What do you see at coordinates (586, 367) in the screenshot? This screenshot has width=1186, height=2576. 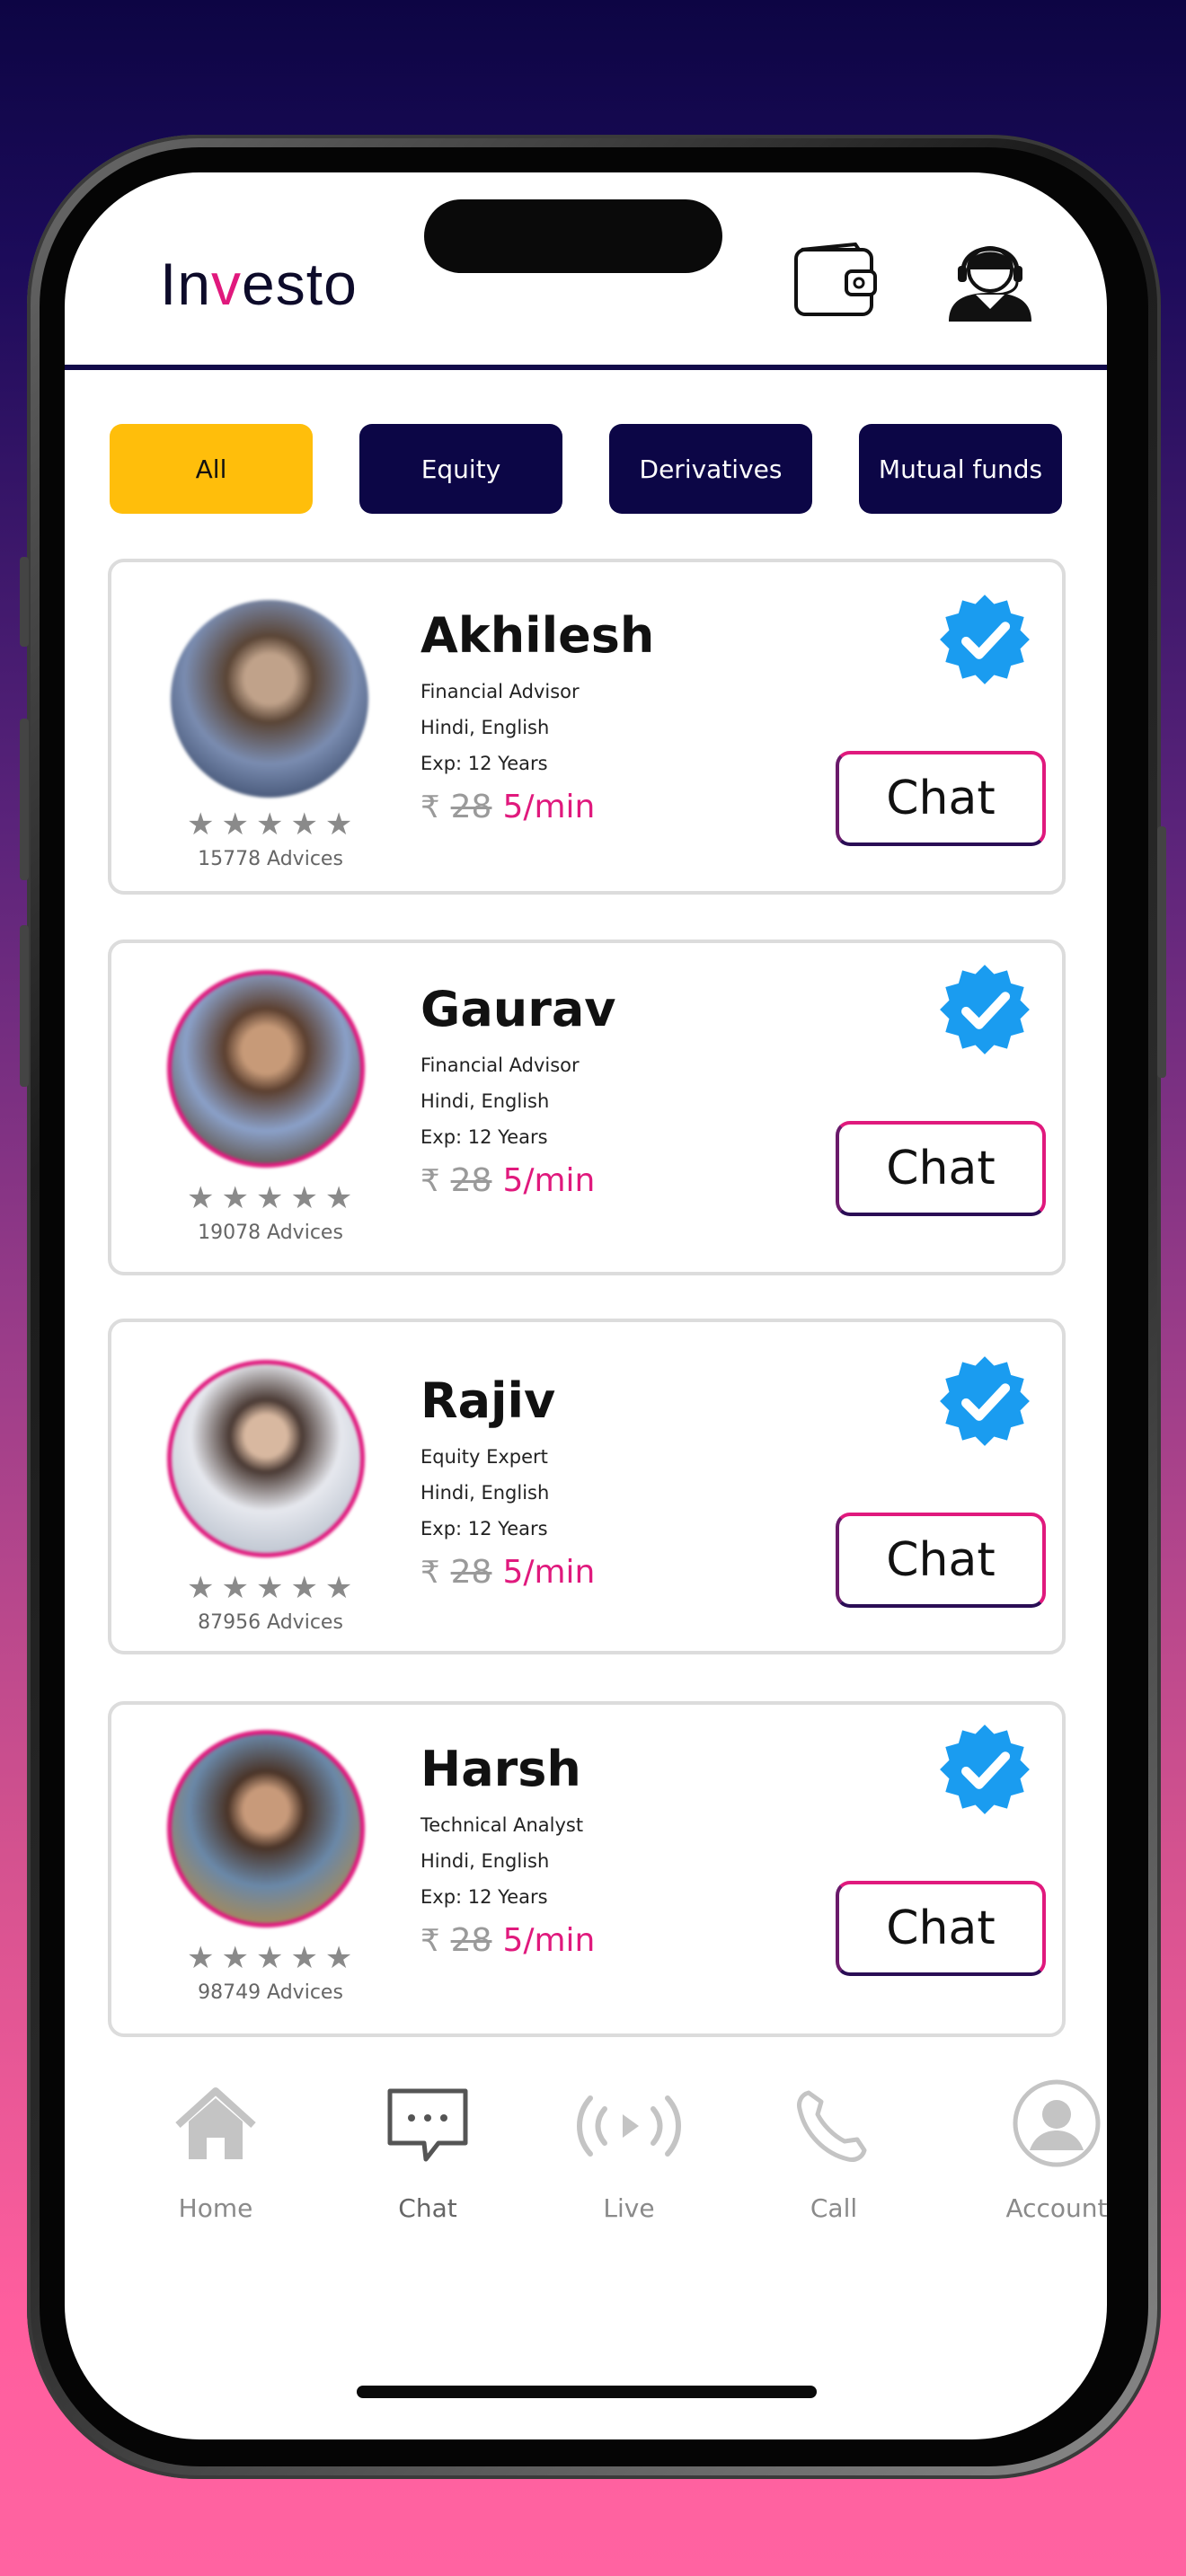 I see `header-divider` at bounding box center [586, 367].